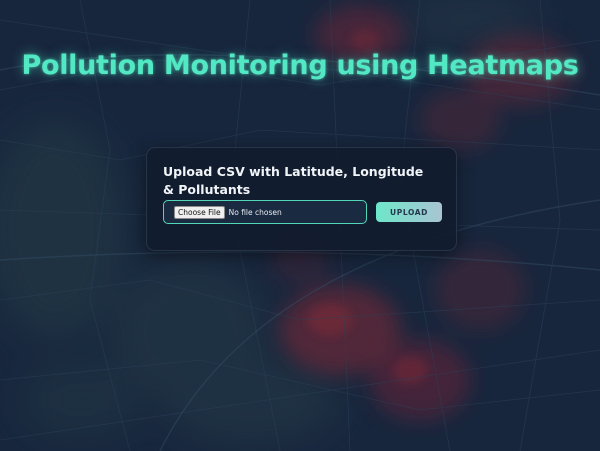 The image size is (600, 451). Describe the element at coordinates (409, 212) in the screenshot. I see `upload-button: UPLOAD` at that location.